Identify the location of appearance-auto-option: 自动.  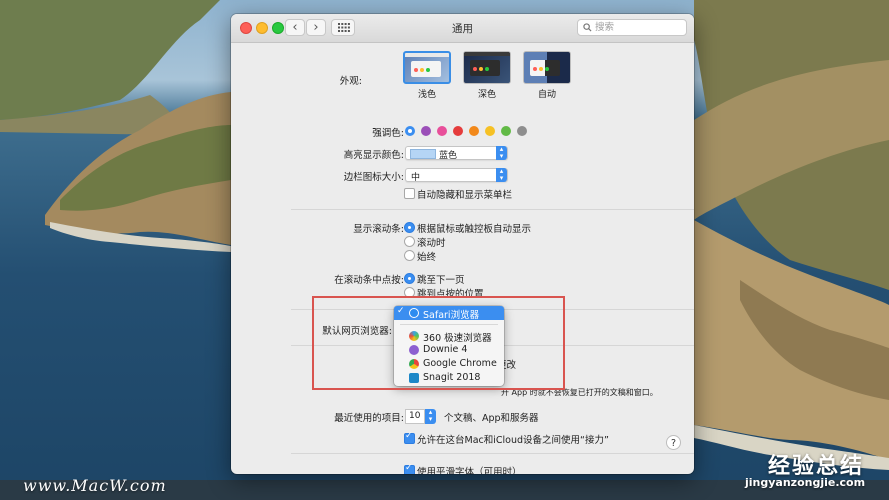
(547, 75).